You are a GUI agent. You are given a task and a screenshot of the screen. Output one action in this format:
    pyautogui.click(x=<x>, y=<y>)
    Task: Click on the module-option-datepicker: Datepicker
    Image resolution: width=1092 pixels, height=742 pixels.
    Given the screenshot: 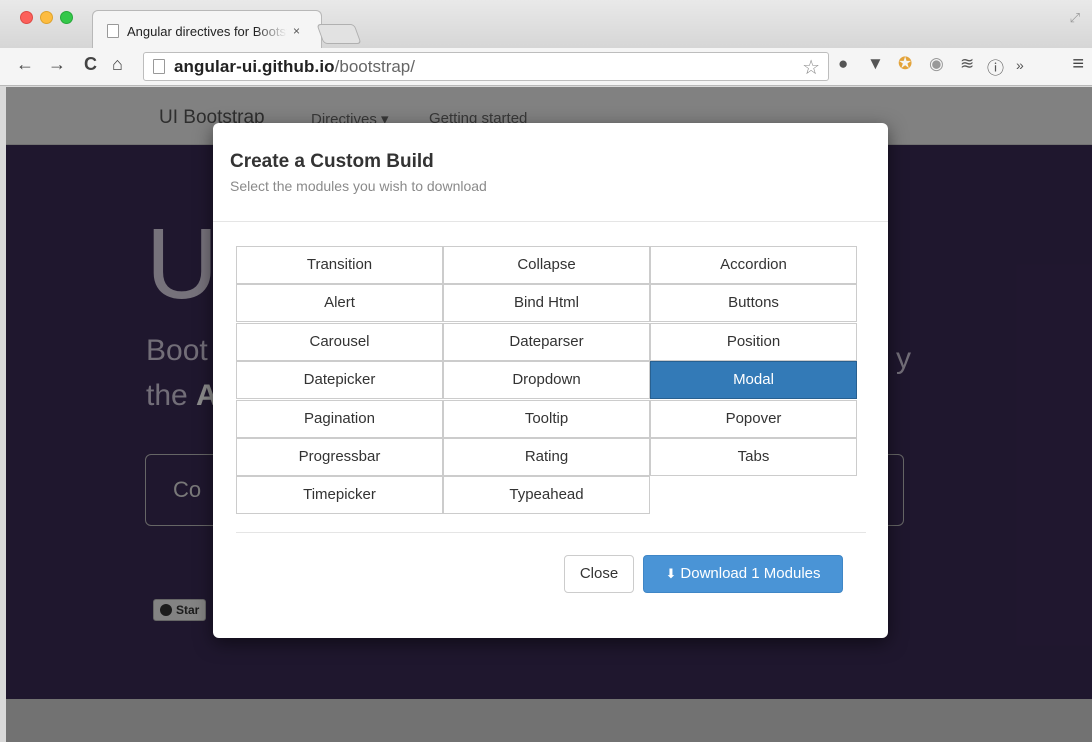 What is the action you would take?
    pyautogui.click(x=339, y=380)
    